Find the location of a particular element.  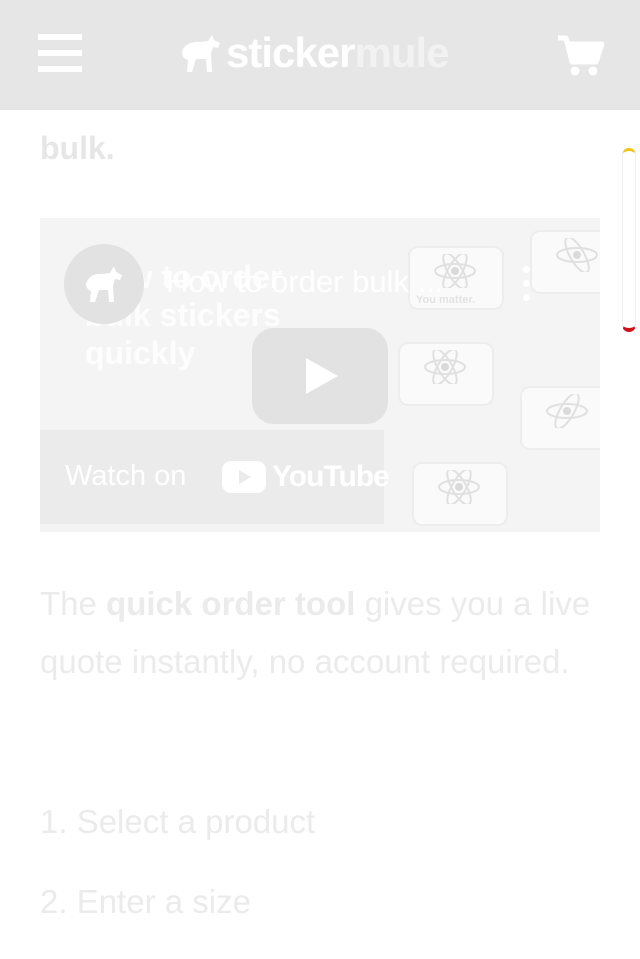

logo-text-mule: mule is located at coordinates (401, 52).